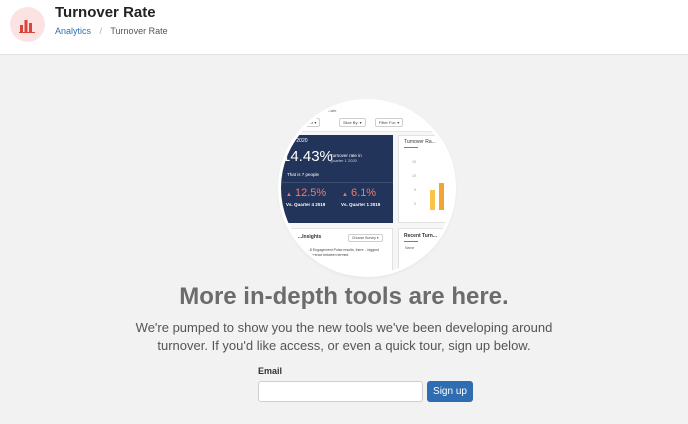 Image resolution: width=688 pixels, height=424 pixels. I want to click on page-title: Turnover Rate, so click(105, 12).